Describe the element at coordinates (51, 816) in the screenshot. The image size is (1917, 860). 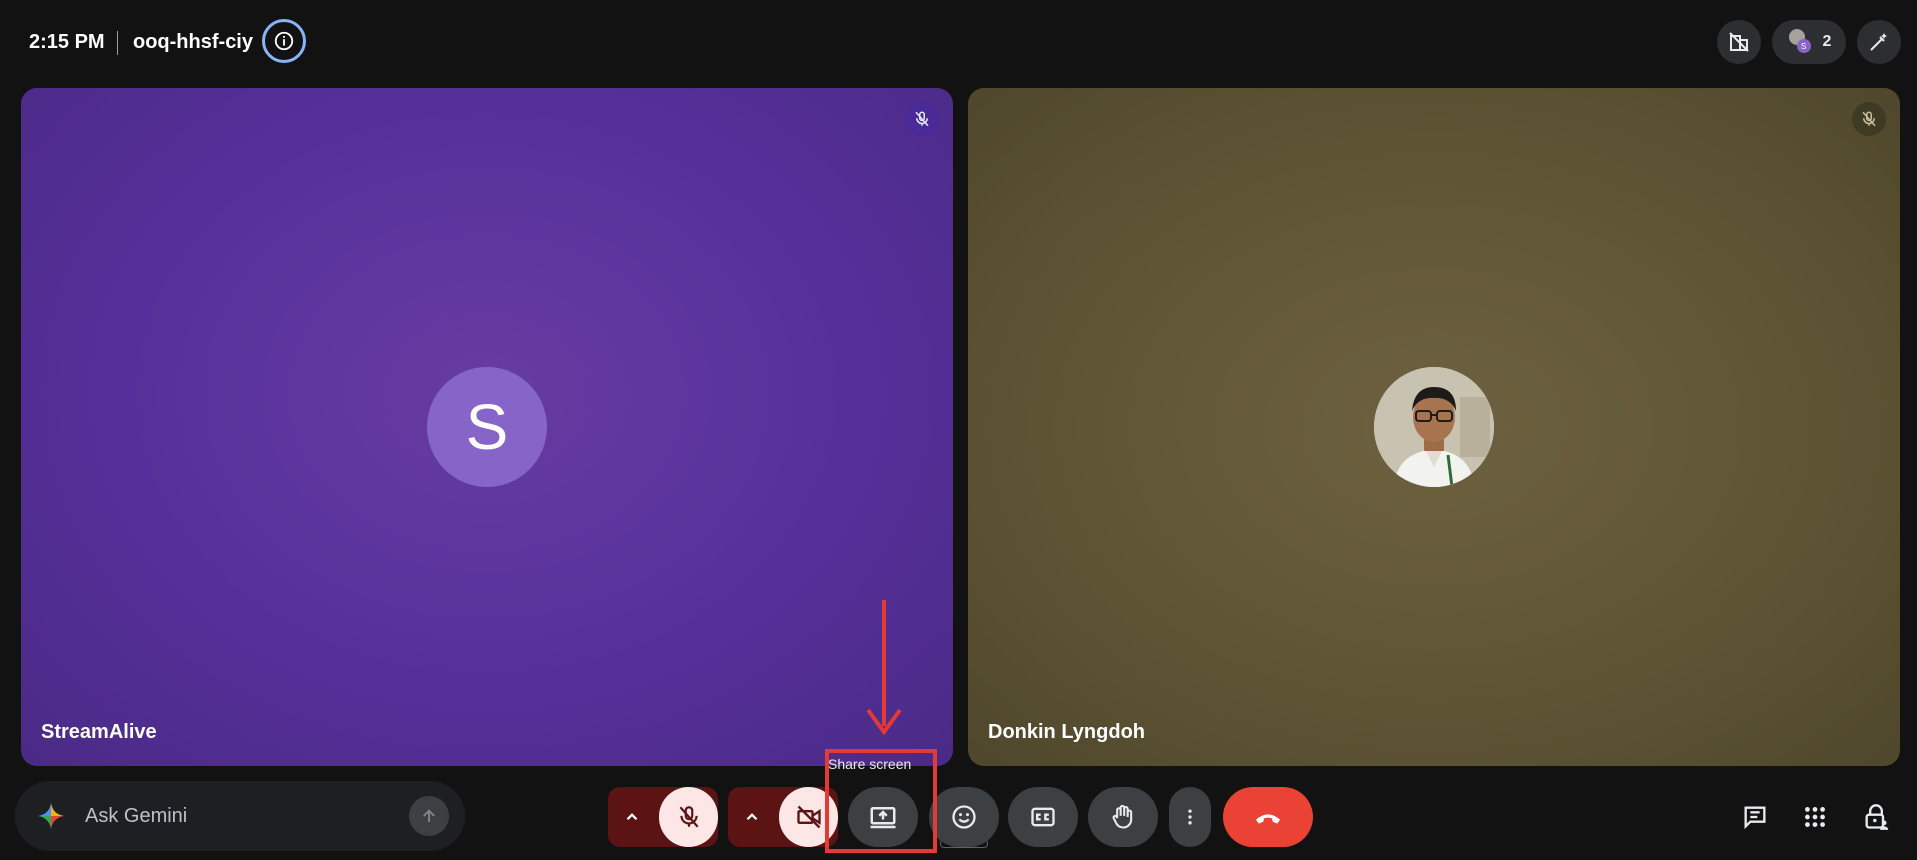
I see `gemini-sparkle-icon` at that location.